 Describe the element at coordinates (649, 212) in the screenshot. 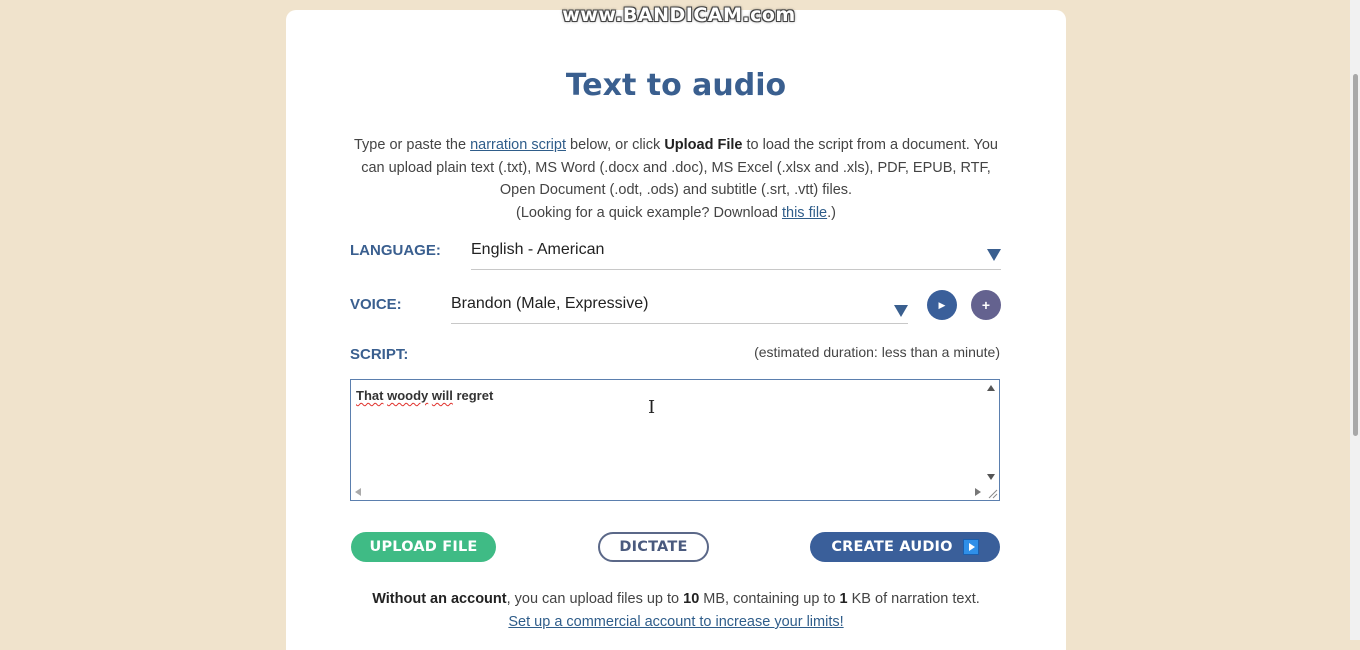

I see `intro-text-part: (Looking for a quick example? Download` at that location.